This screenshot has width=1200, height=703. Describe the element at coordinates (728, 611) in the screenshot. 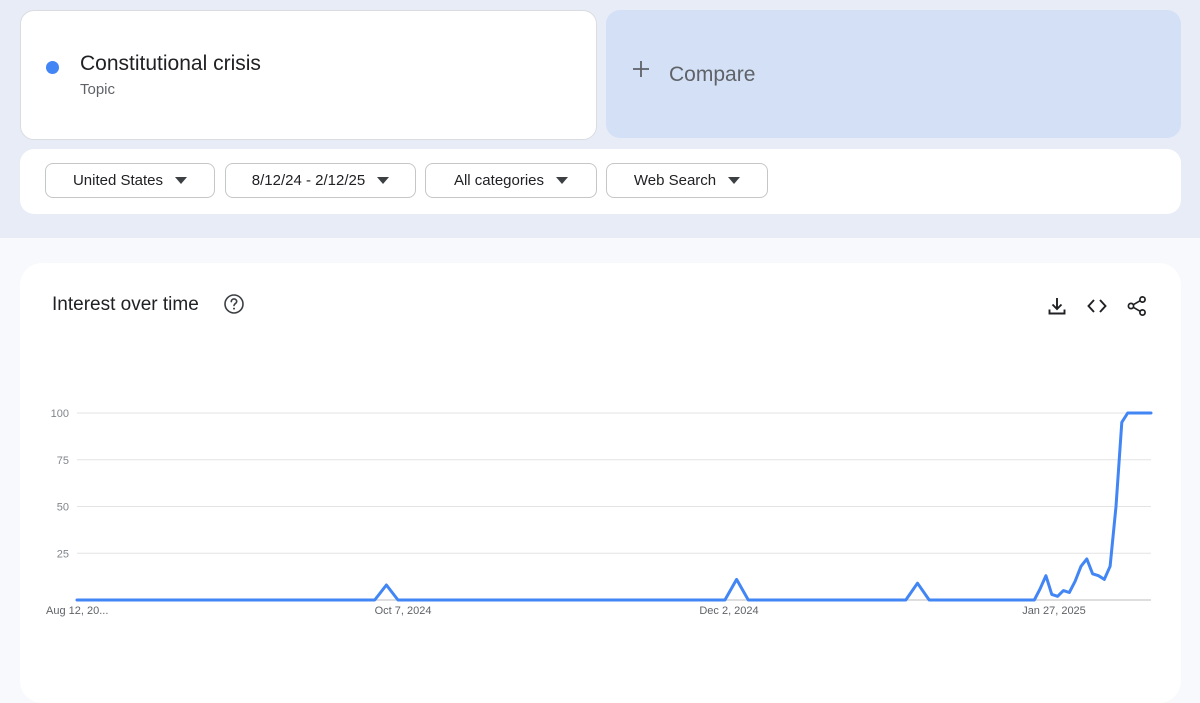

I see `x-tick-label: Dec 2, 2024` at that location.